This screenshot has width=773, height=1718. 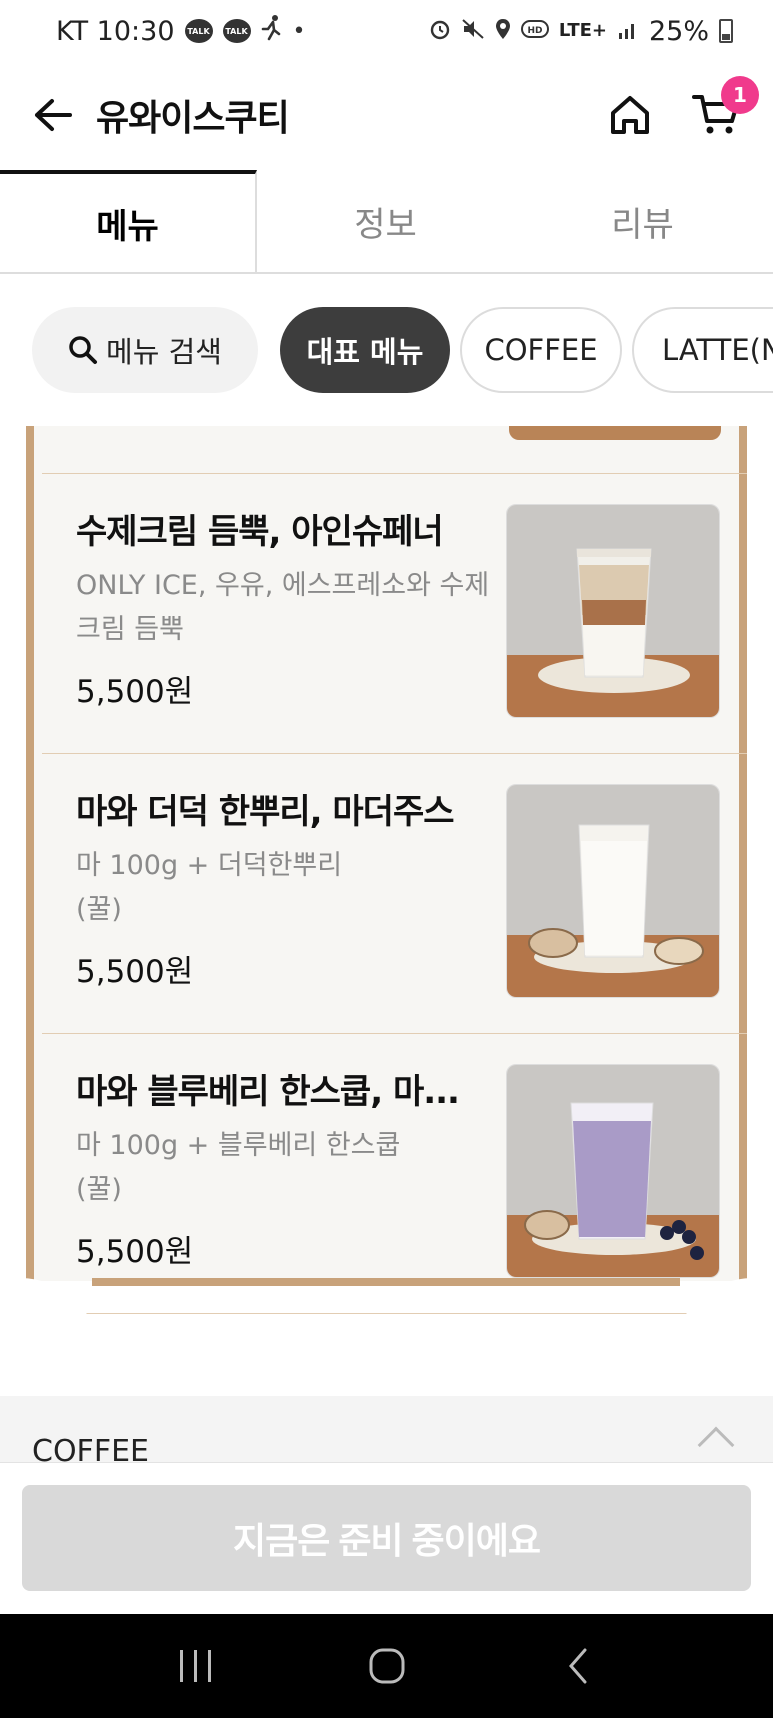 I want to click on cart-button: 1, so click(x=724, y=108).